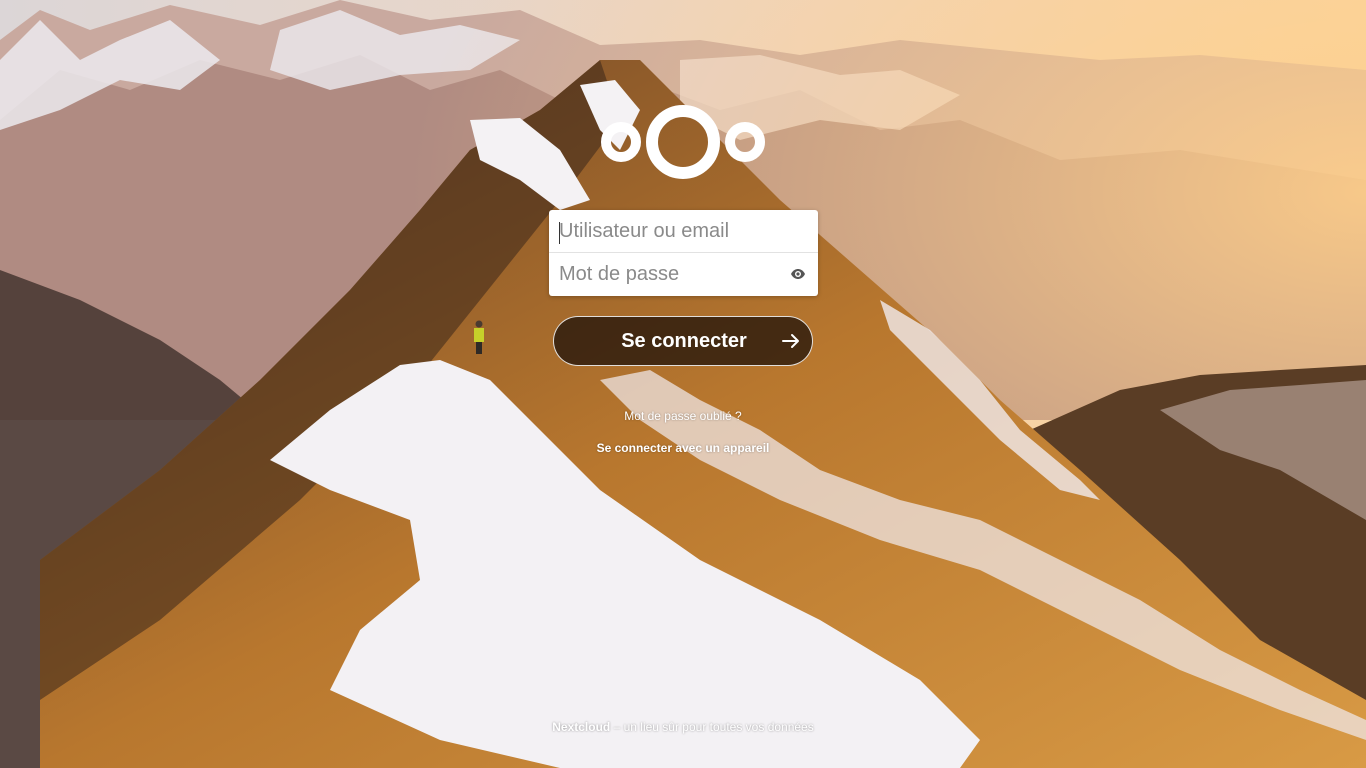 The width and height of the screenshot is (1366, 768). What do you see at coordinates (798, 274) in the screenshot?
I see `eye-icon` at bounding box center [798, 274].